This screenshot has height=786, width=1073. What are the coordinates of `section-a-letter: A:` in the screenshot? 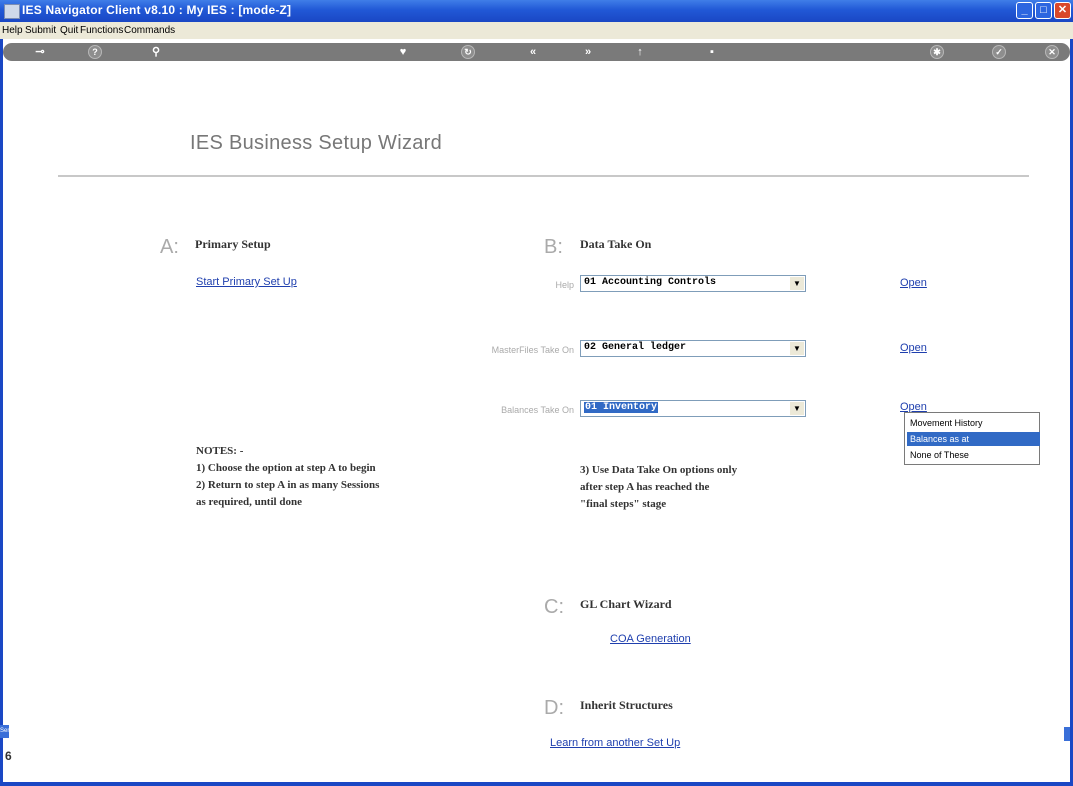 It's located at (169, 247).